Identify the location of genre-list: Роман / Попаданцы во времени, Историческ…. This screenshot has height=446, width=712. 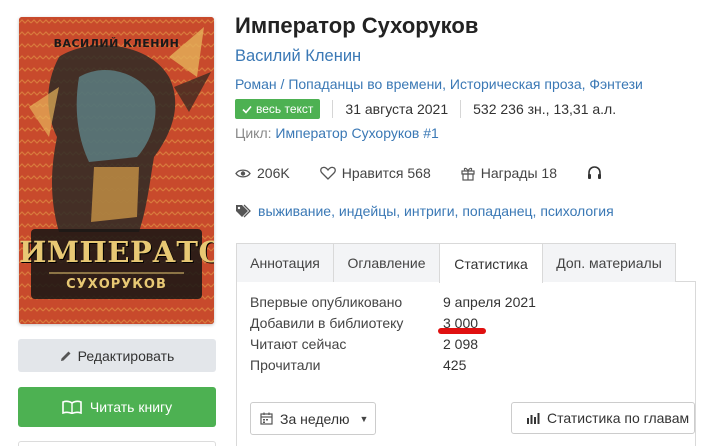
(439, 84).